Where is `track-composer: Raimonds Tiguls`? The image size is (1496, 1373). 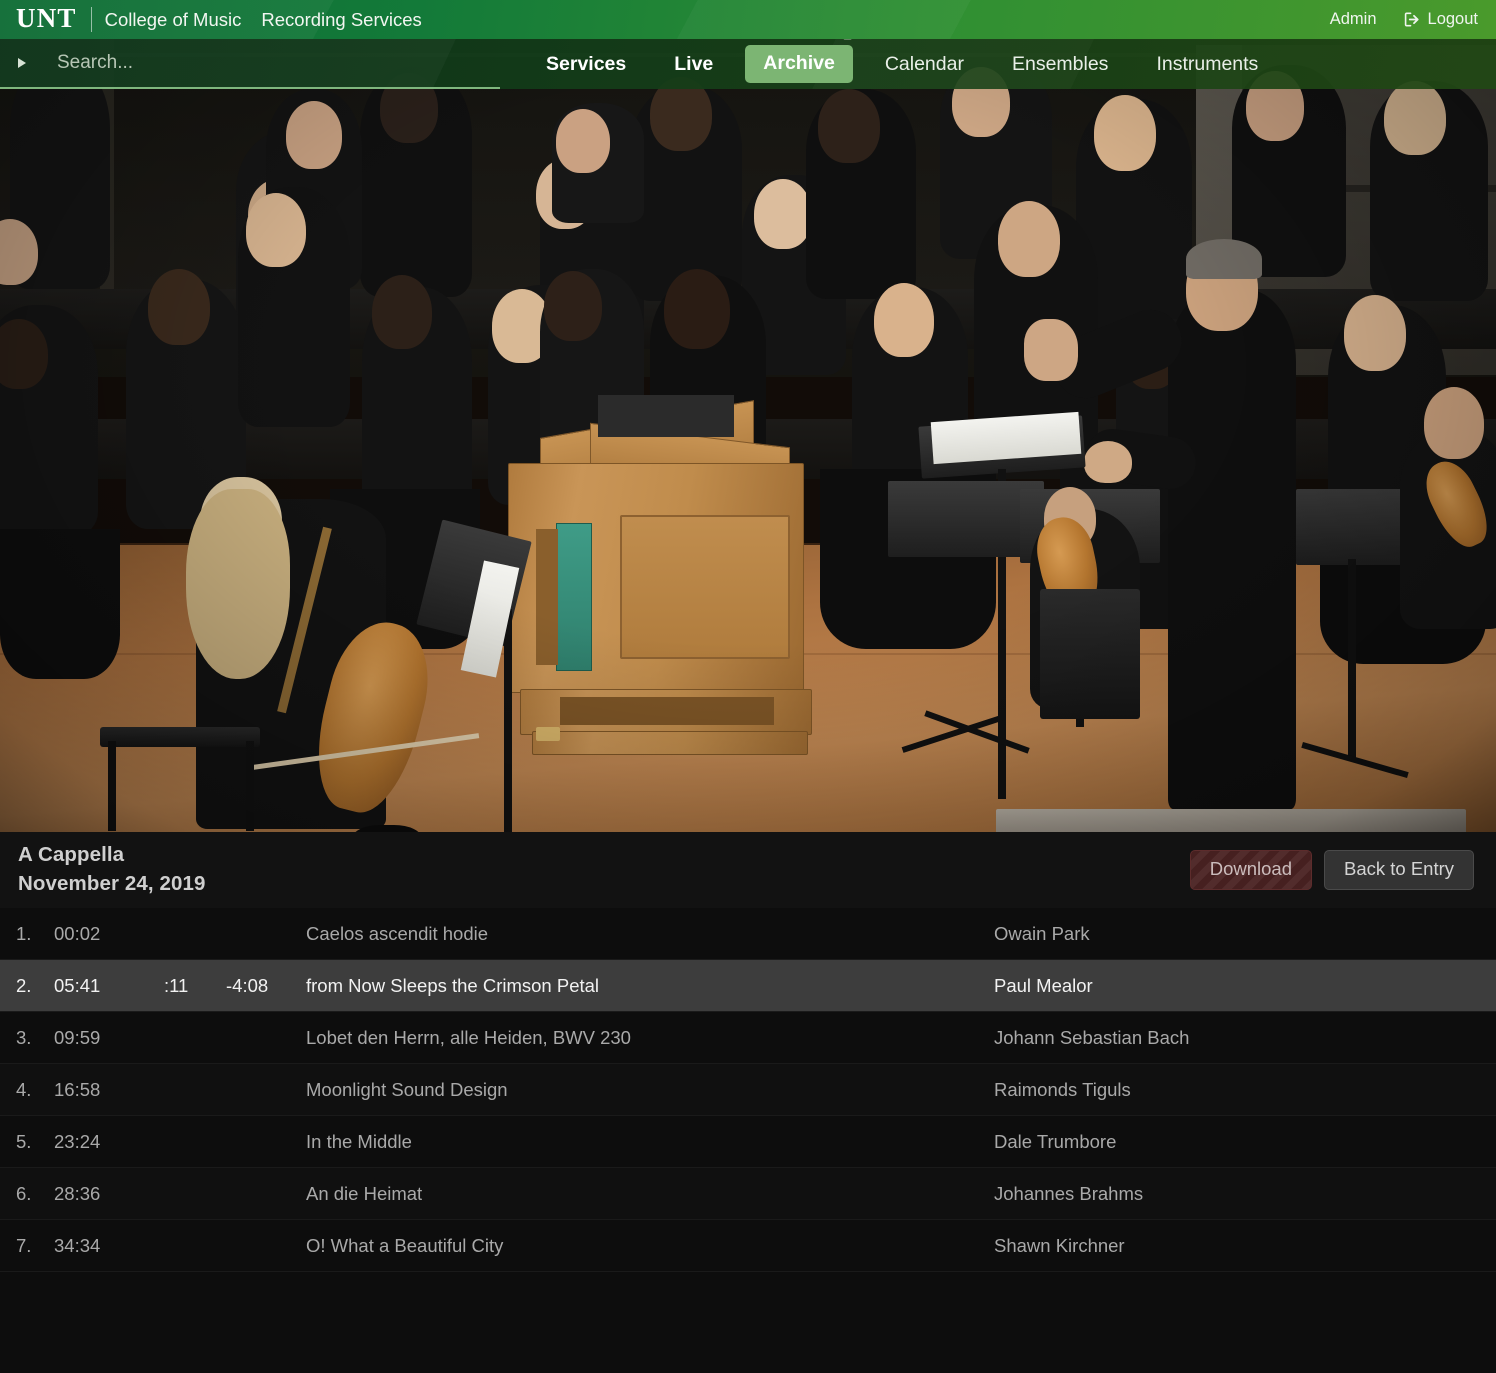
track-composer: Raimonds Tiguls is located at coordinates (1062, 1089).